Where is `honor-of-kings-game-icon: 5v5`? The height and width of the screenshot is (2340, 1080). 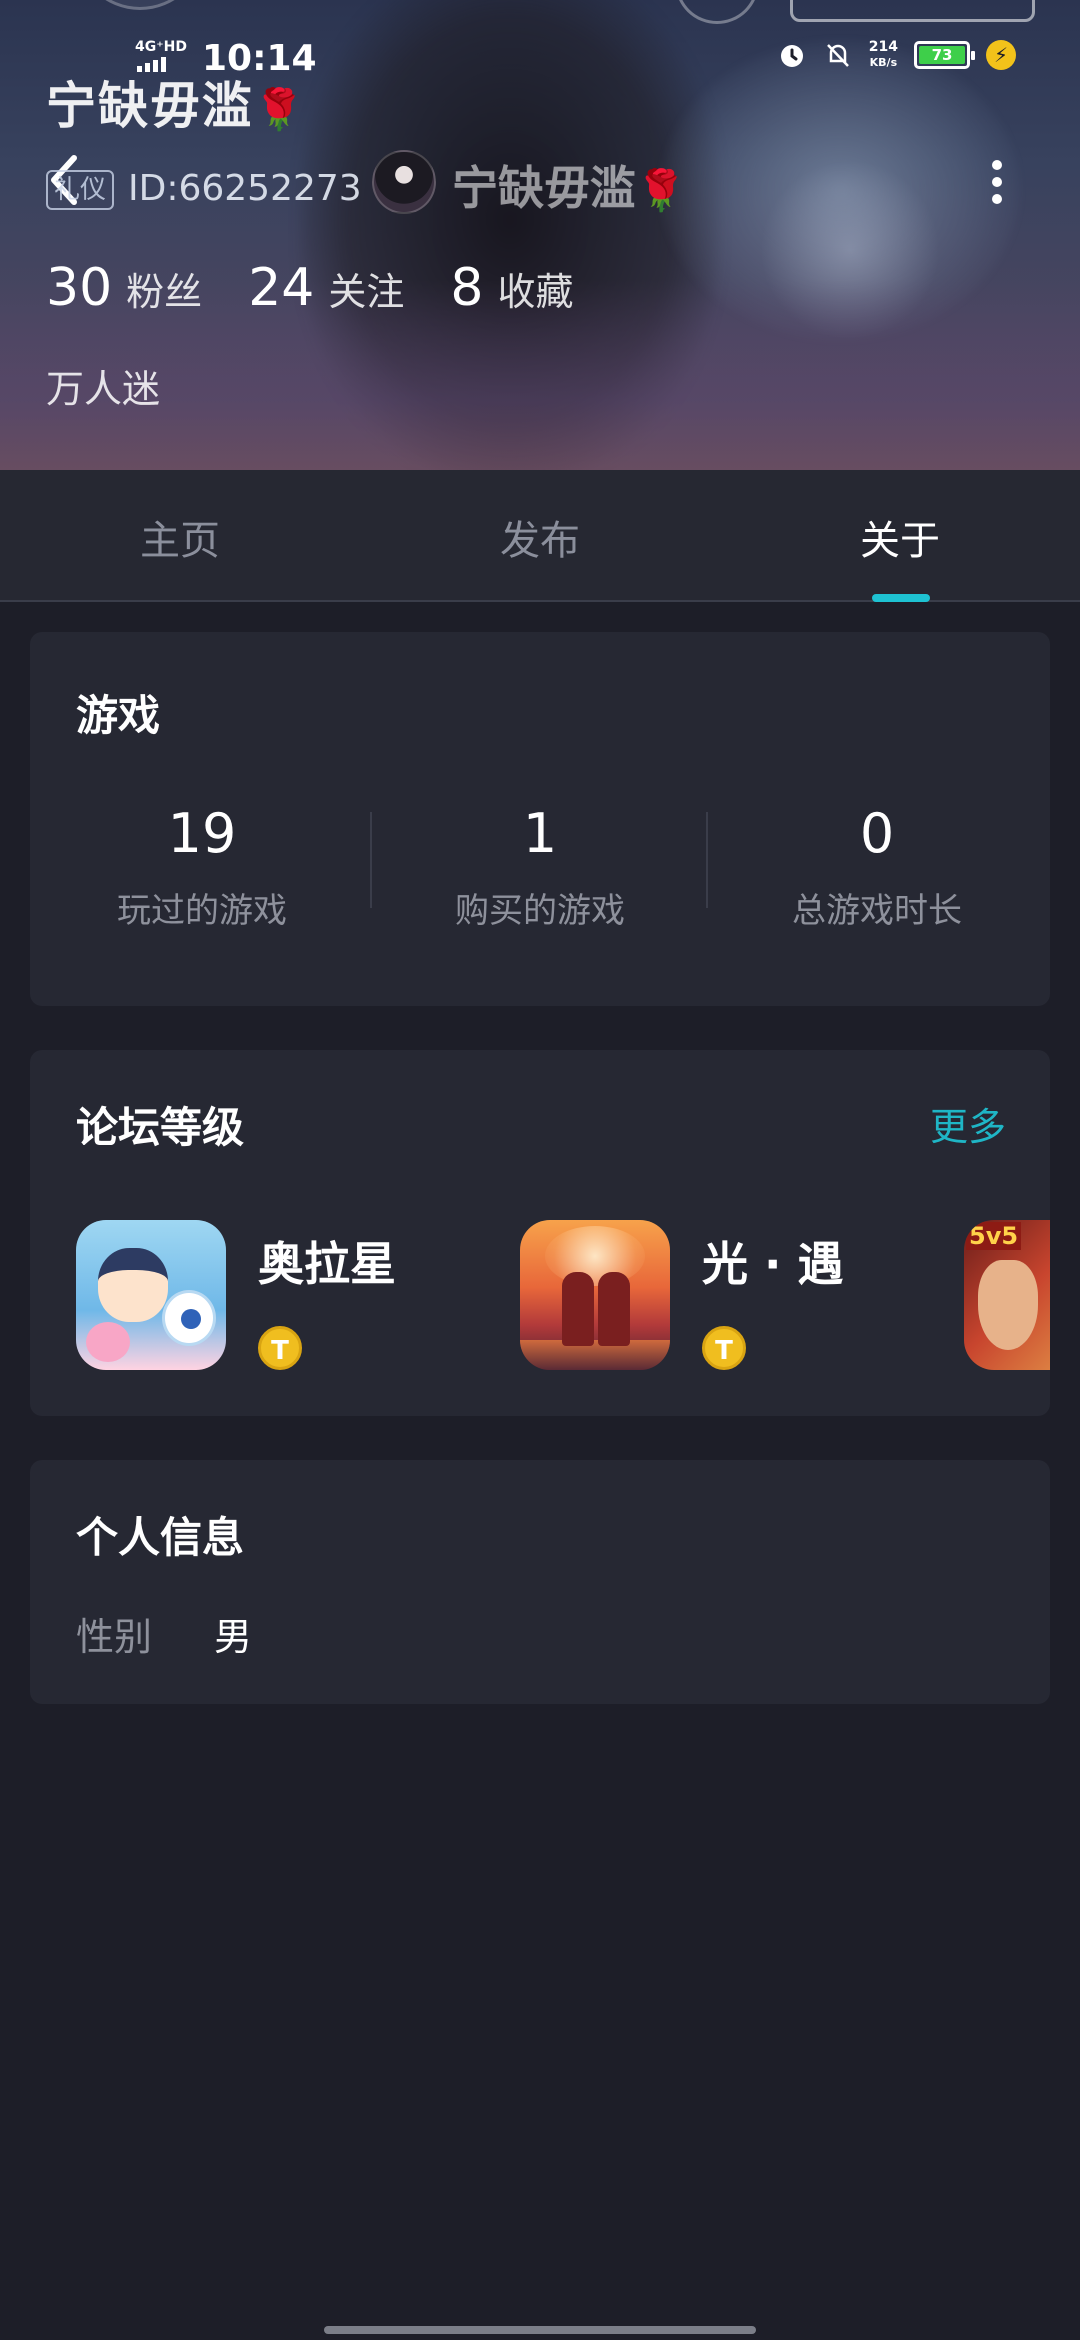 honor-of-kings-game-icon: 5v5 is located at coordinates (1007, 1295).